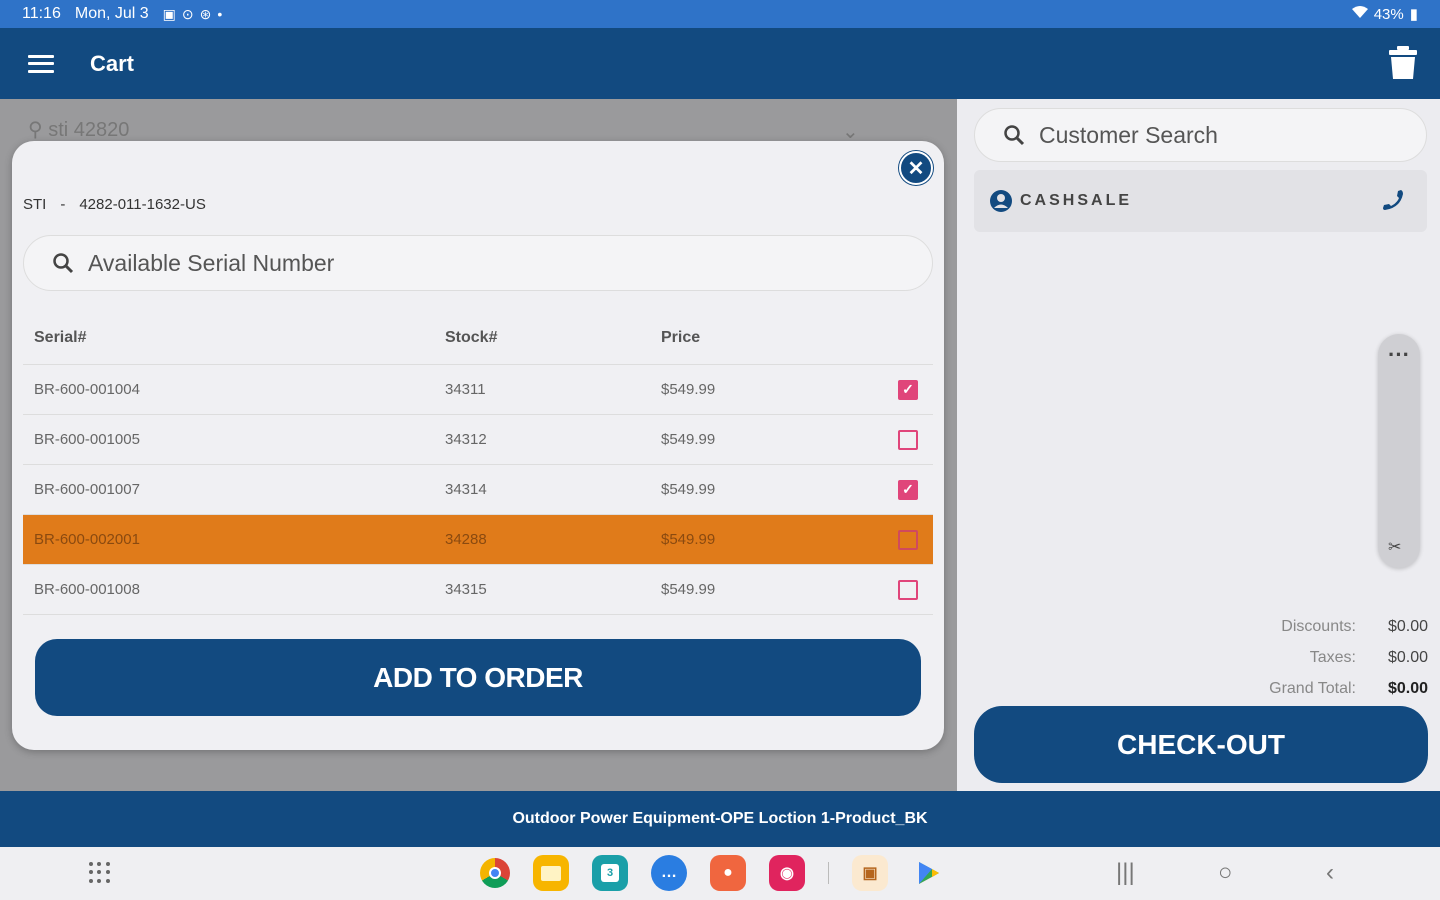  What do you see at coordinates (1318, 626) in the screenshot?
I see `discounts-label: Discounts:` at bounding box center [1318, 626].